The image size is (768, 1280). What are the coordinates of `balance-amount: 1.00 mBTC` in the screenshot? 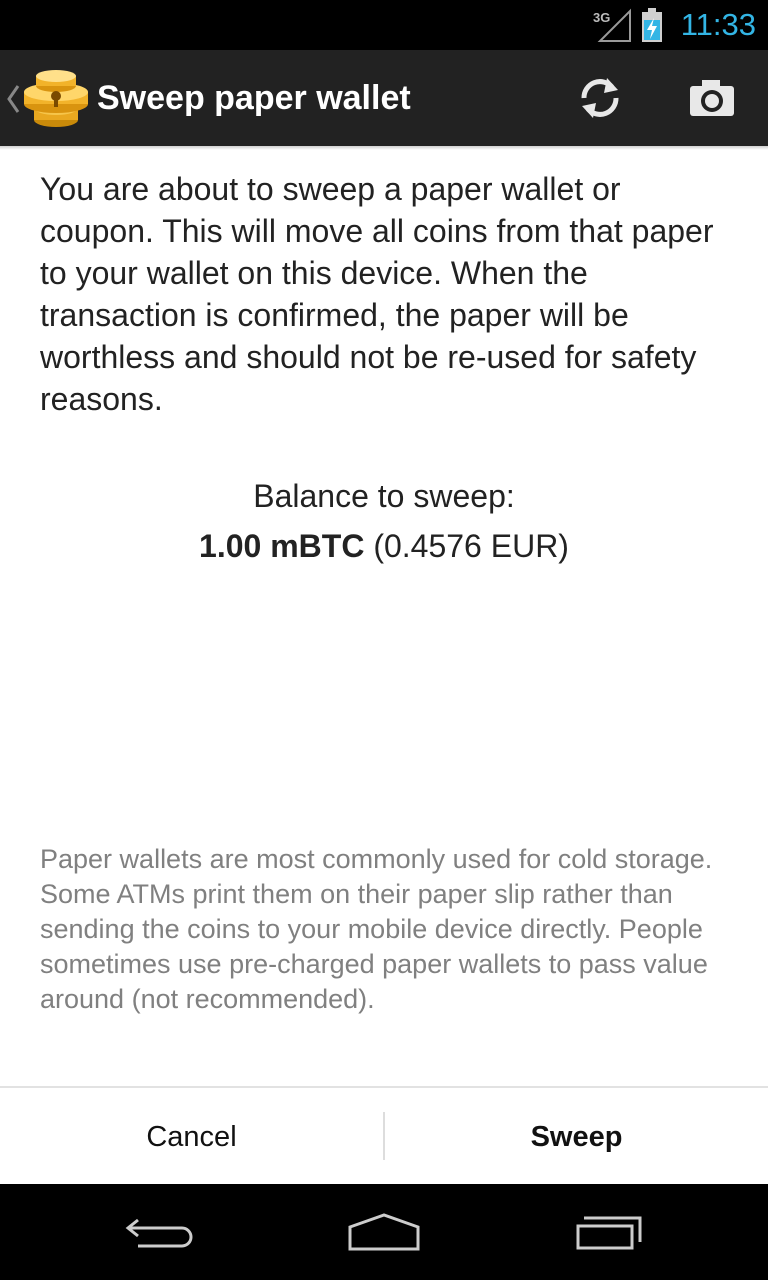 It's located at (282, 546).